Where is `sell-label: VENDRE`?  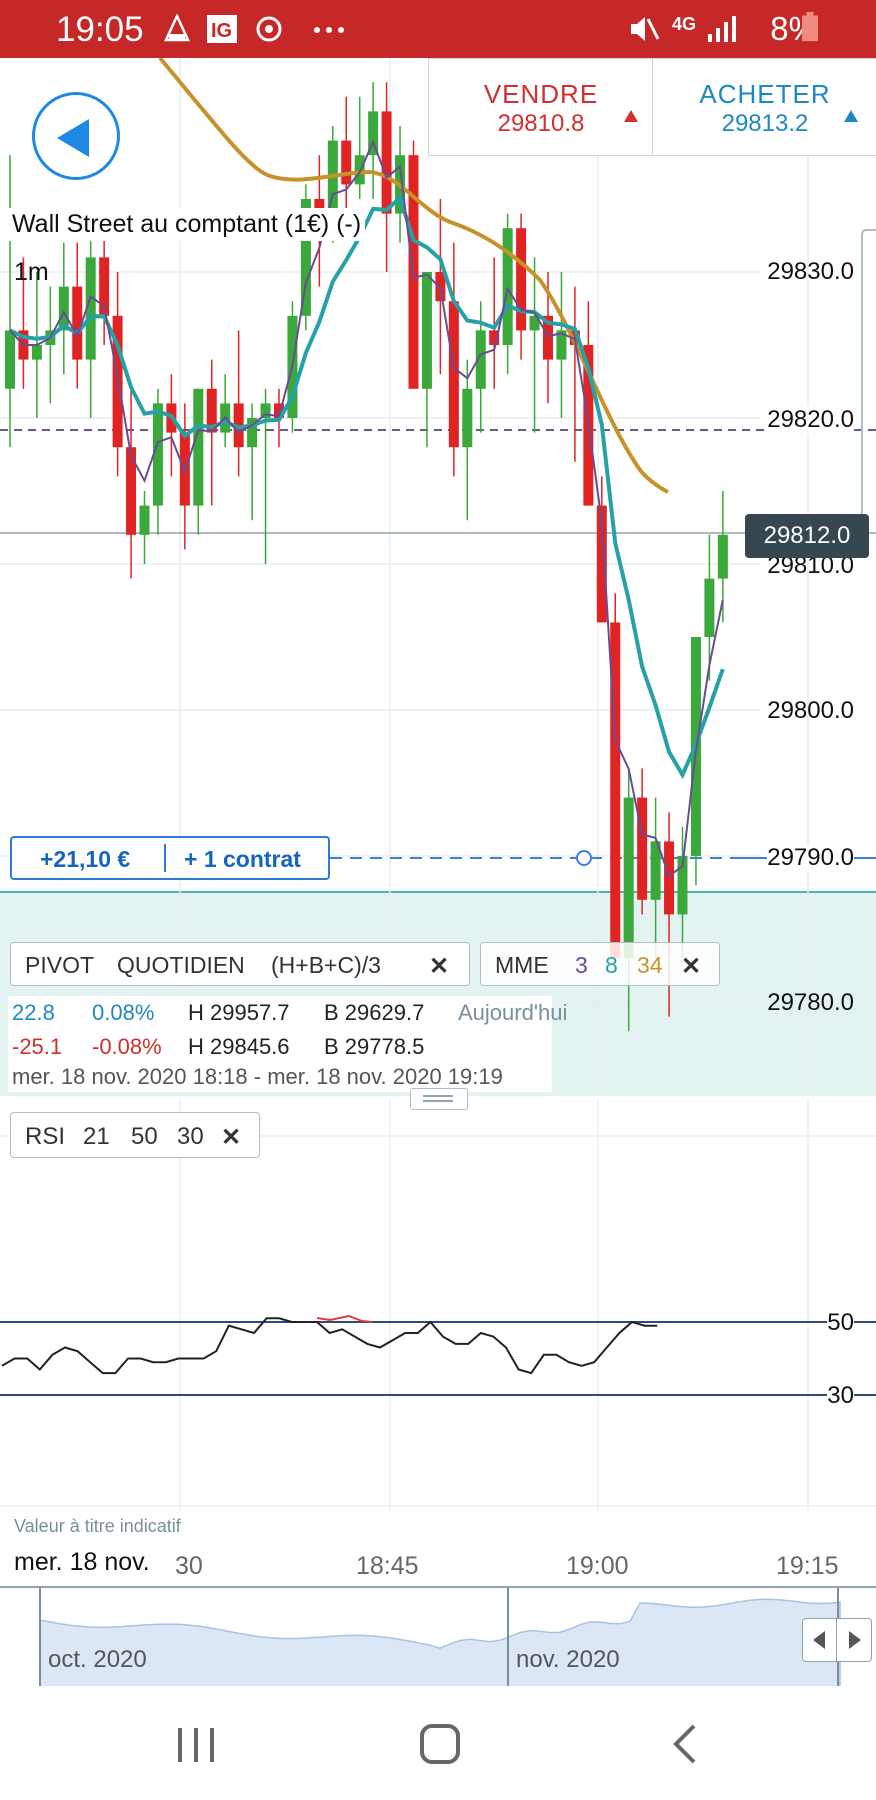
sell-label: VENDRE is located at coordinates (541, 94).